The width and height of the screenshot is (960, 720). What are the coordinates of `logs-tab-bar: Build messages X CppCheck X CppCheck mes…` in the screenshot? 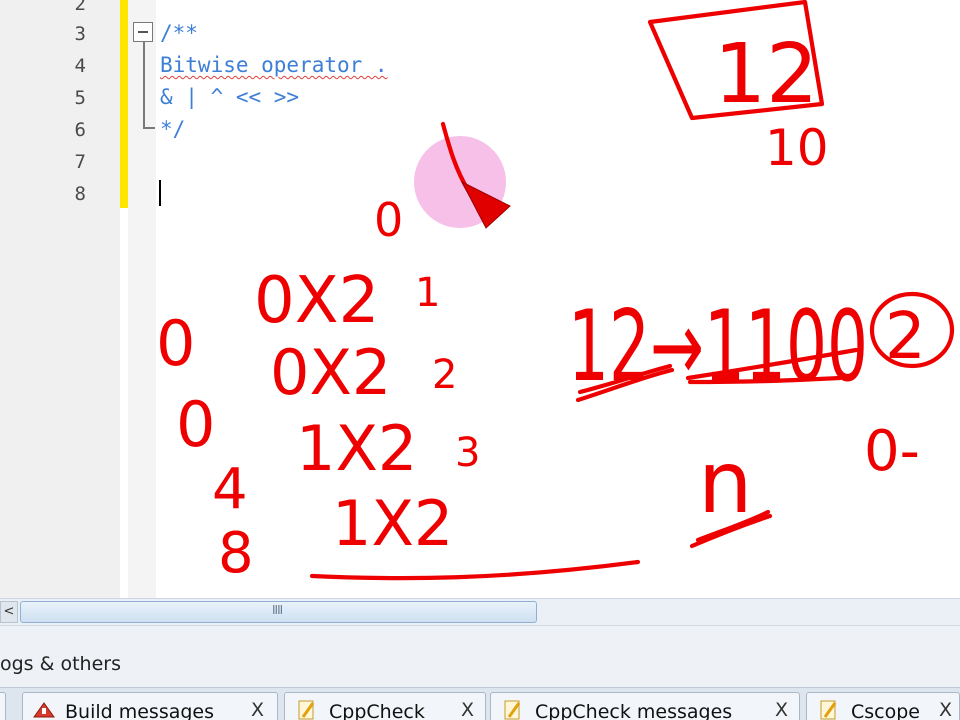 It's located at (480, 703).